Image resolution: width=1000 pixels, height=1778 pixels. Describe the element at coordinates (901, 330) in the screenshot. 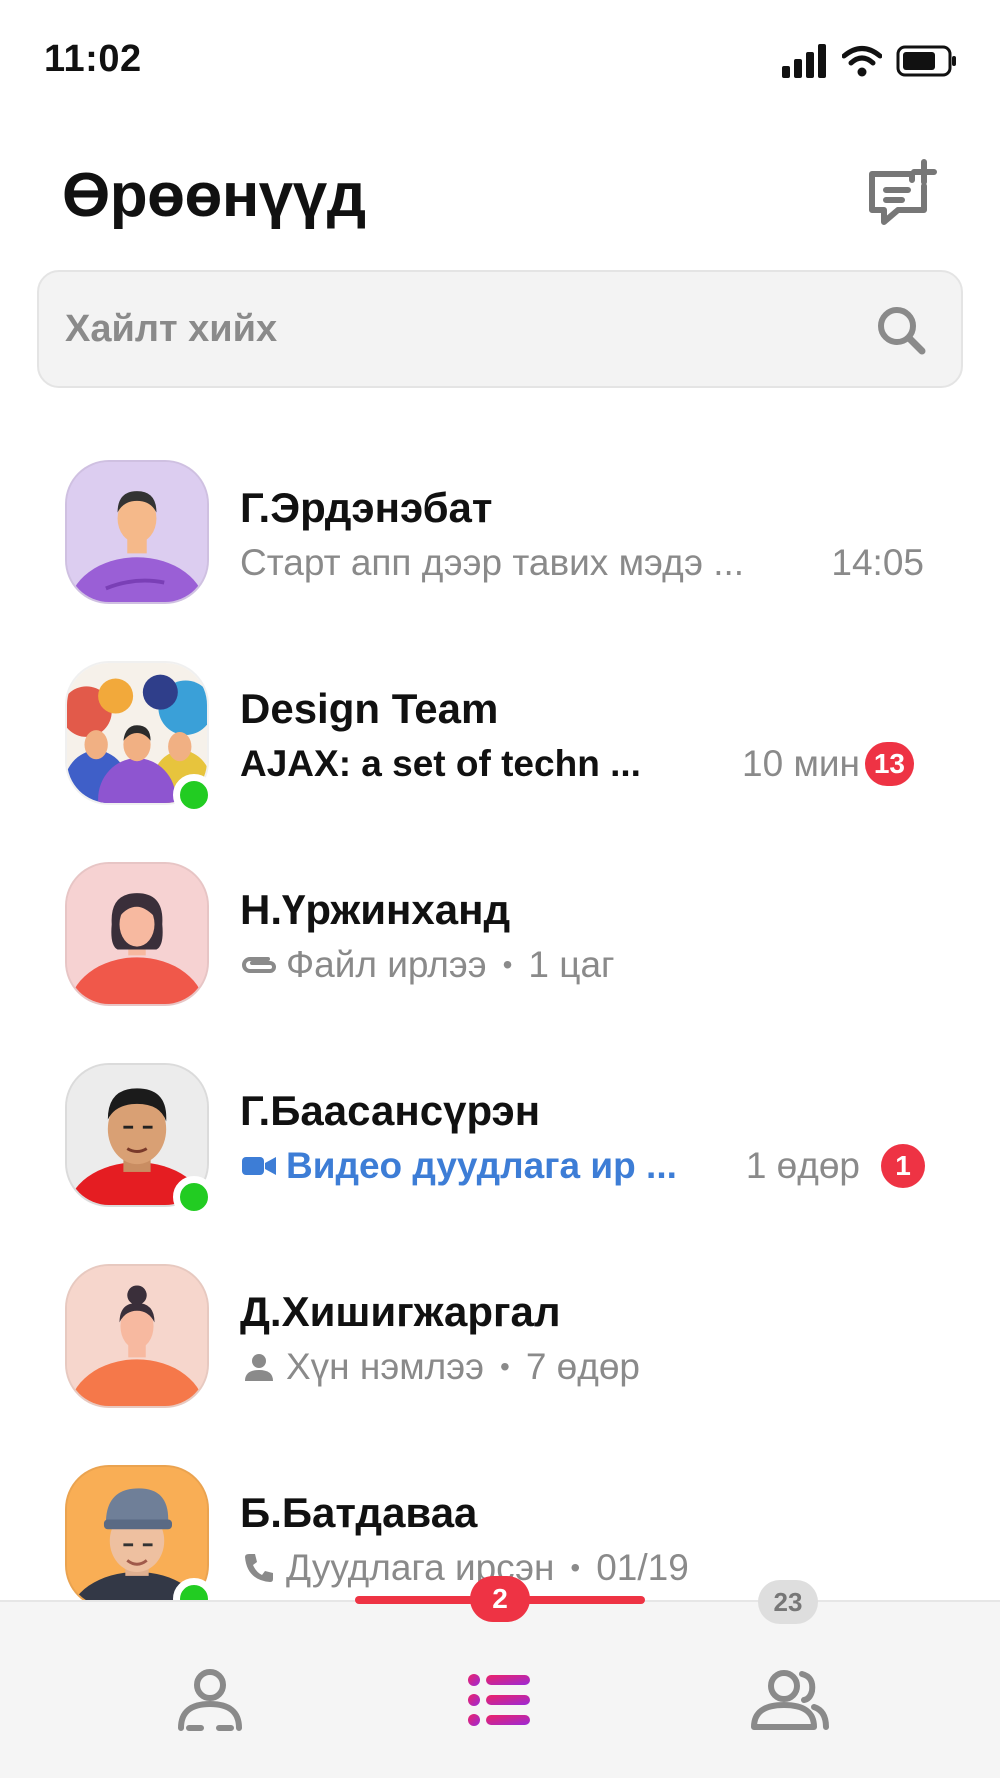

I see `search-icon` at that location.